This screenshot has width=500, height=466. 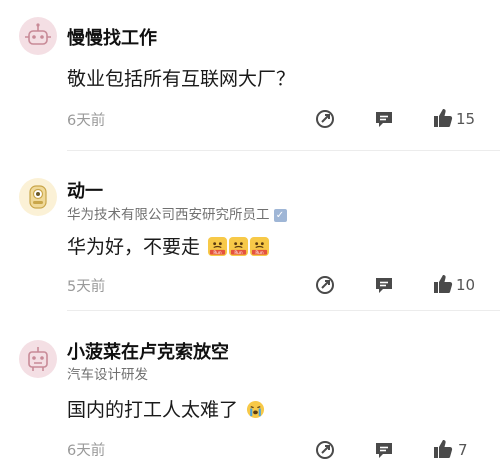 I want to click on crying-face-emoji-icon, so click(x=256, y=409).